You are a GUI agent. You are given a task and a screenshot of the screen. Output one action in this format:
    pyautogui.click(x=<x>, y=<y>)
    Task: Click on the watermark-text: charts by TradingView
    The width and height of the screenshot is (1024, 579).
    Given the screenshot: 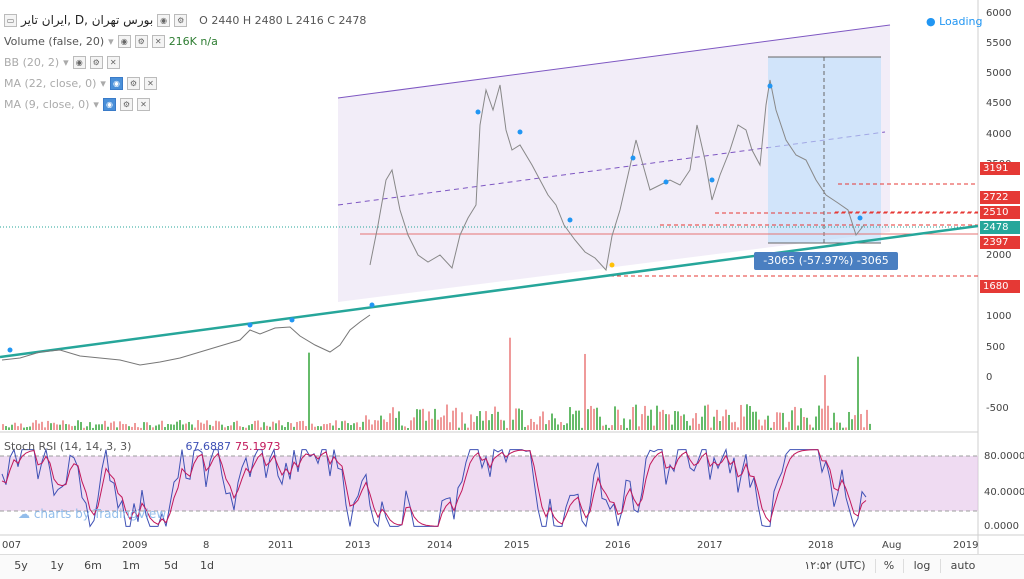 What is the action you would take?
    pyautogui.click(x=100, y=514)
    